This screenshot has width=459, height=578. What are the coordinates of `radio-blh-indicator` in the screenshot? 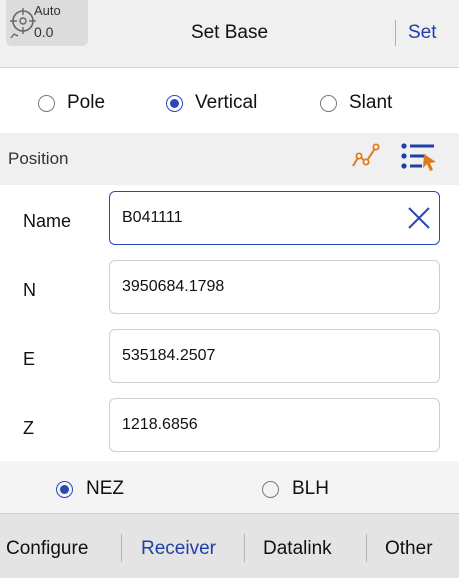 It's located at (270, 489).